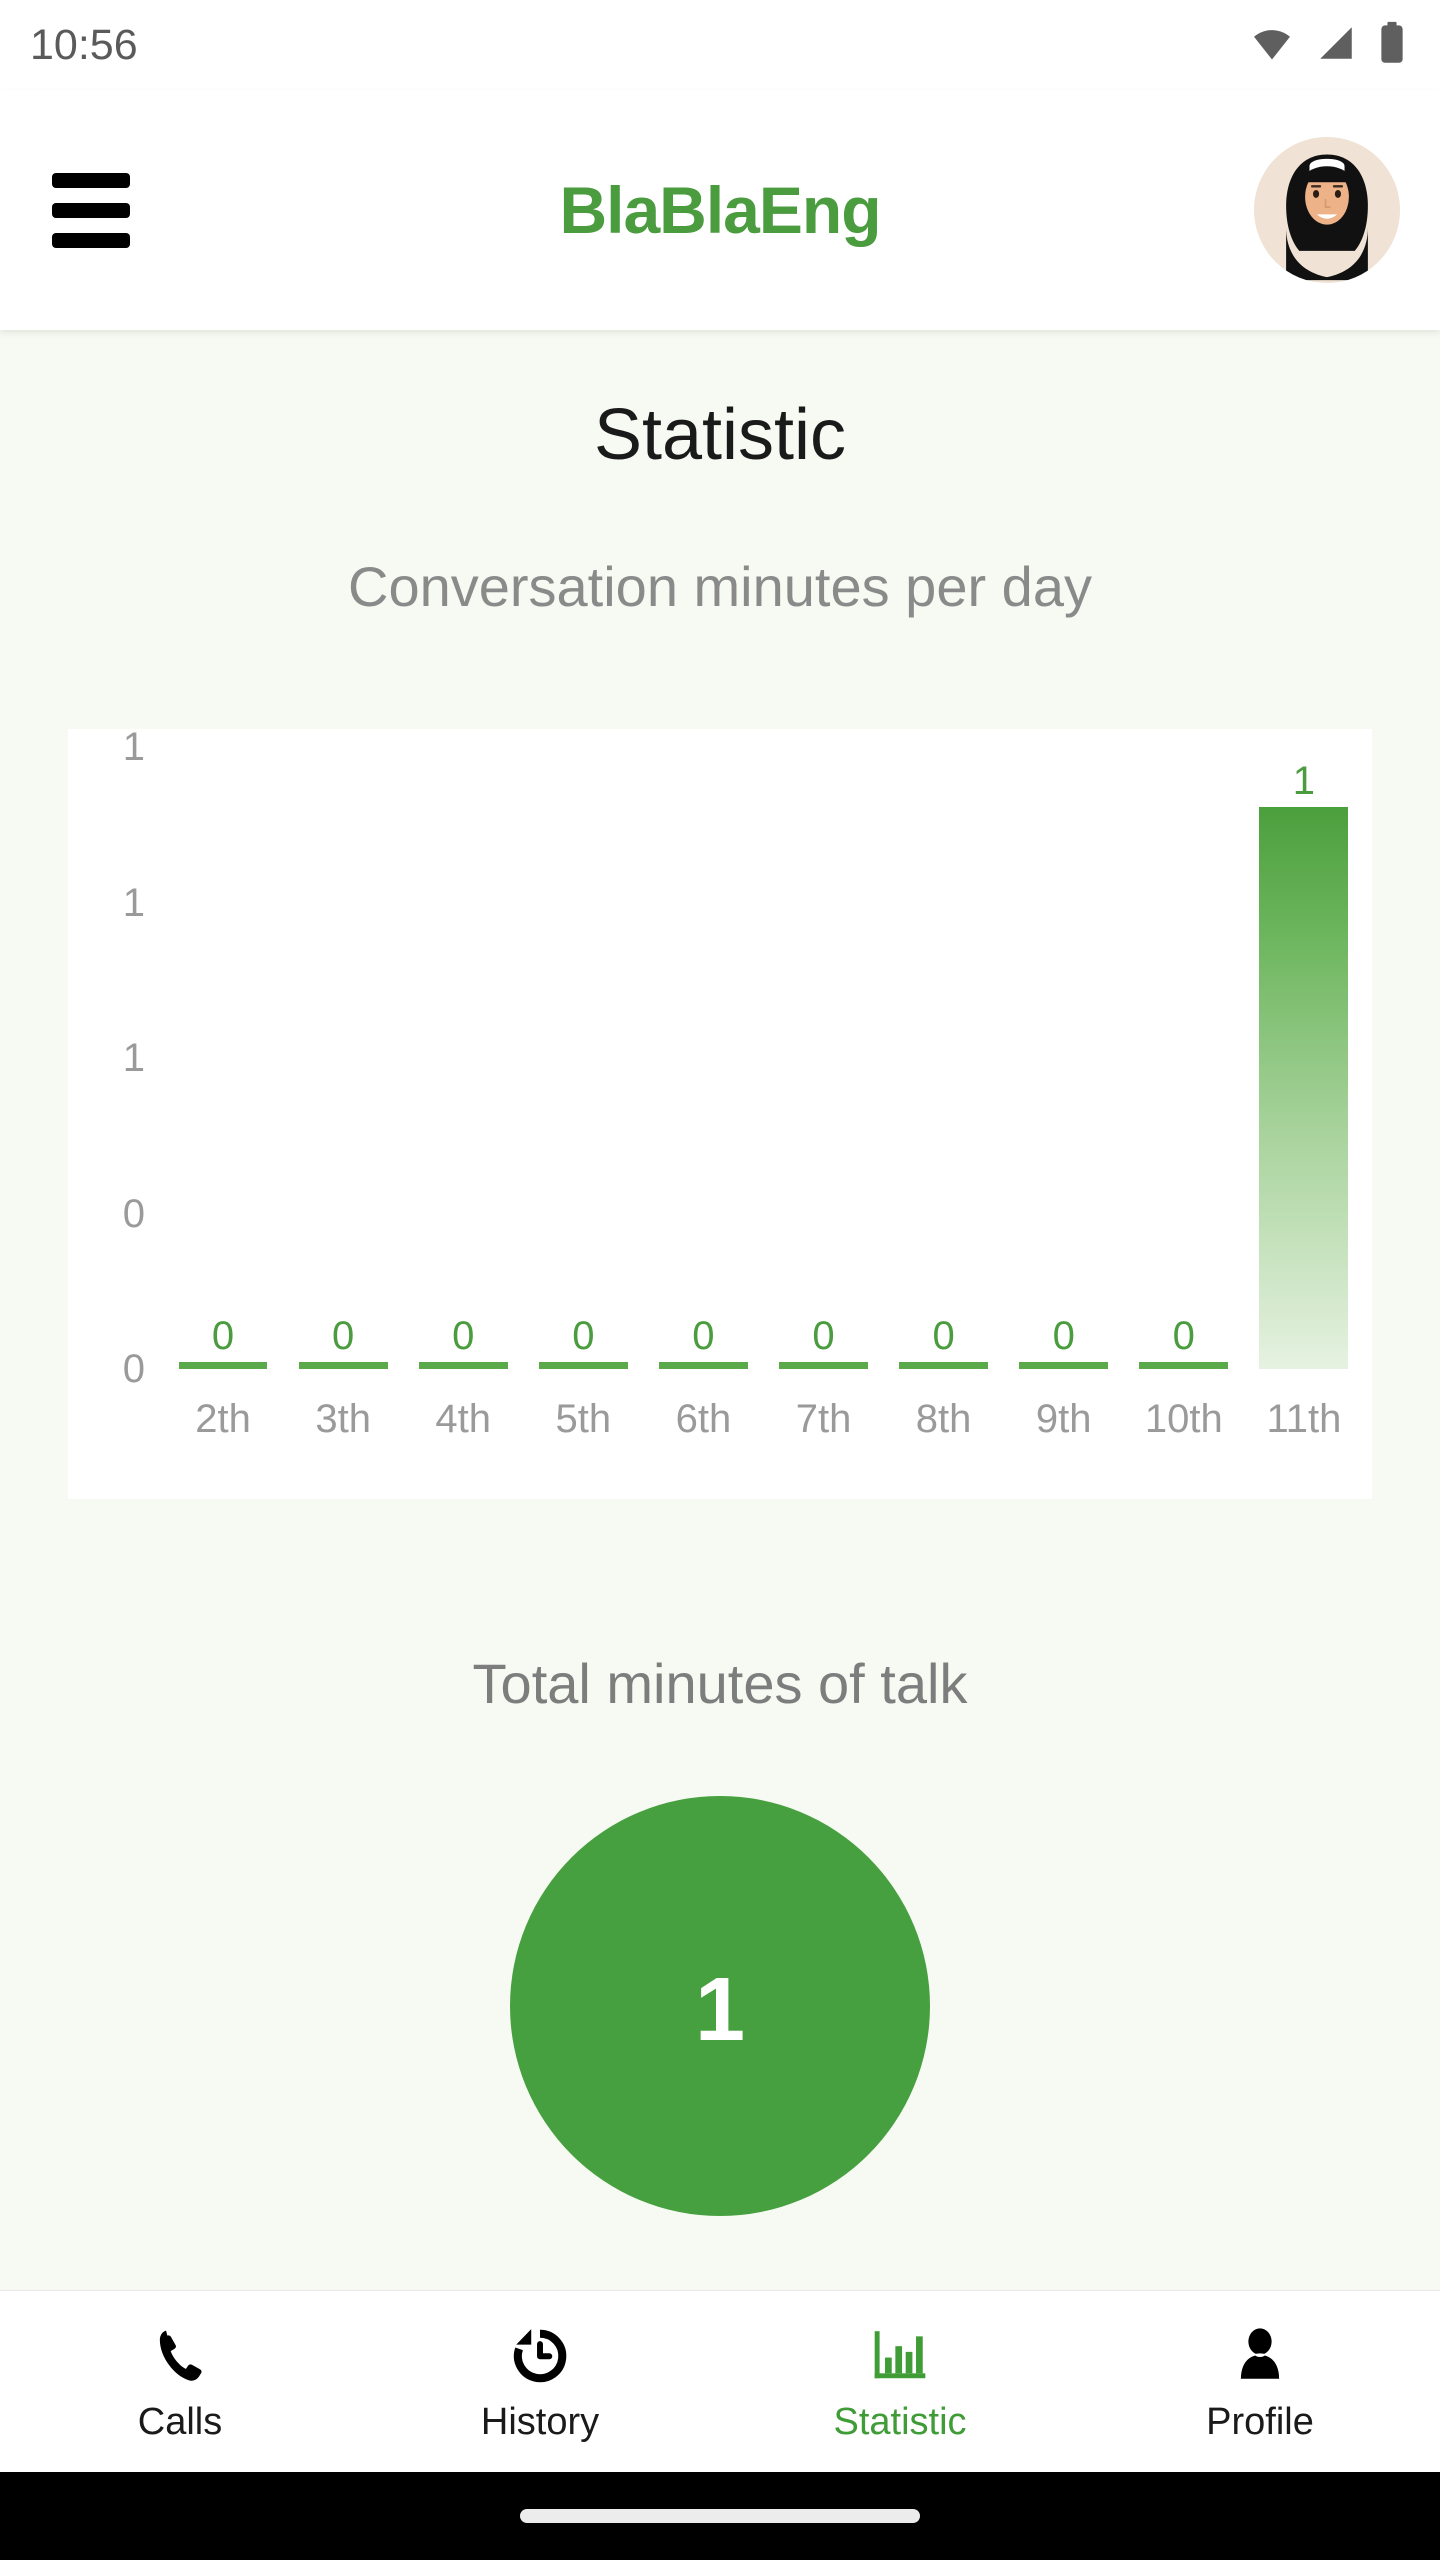 The width and height of the screenshot is (1440, 2560). I want to click on nav-item-statistic: Statistic, so click(900, 2381).